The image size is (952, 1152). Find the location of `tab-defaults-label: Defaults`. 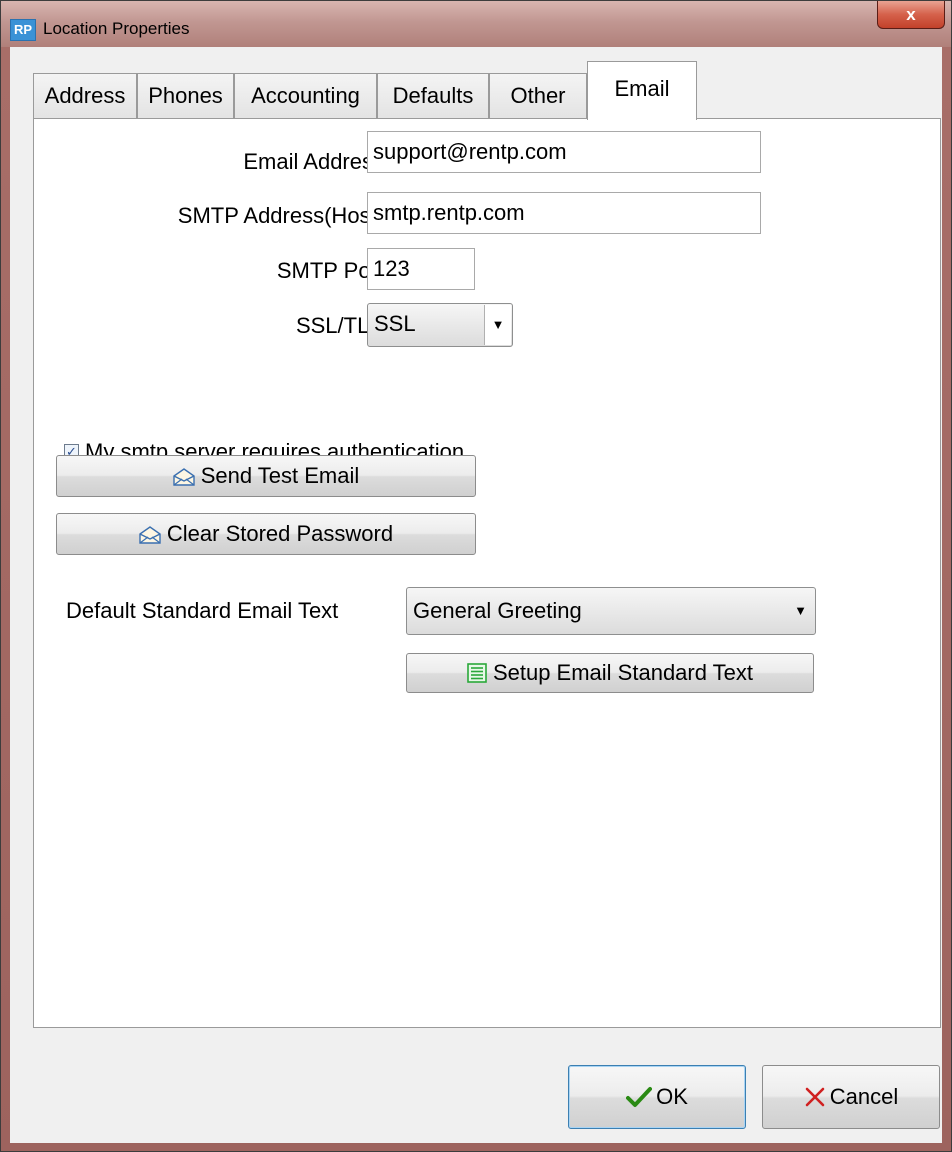

tab-defaults-label: Defaults is located at coordinates (433, 95).